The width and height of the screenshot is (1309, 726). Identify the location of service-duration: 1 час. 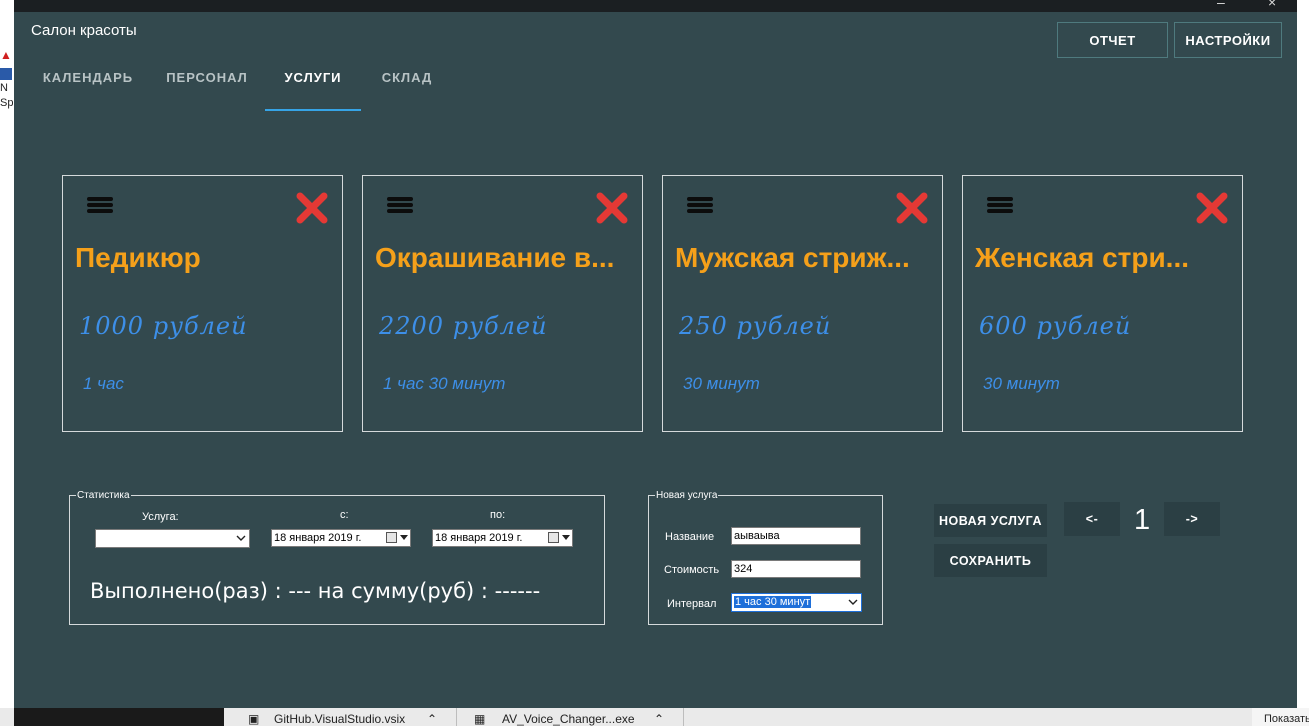
(103, 383).